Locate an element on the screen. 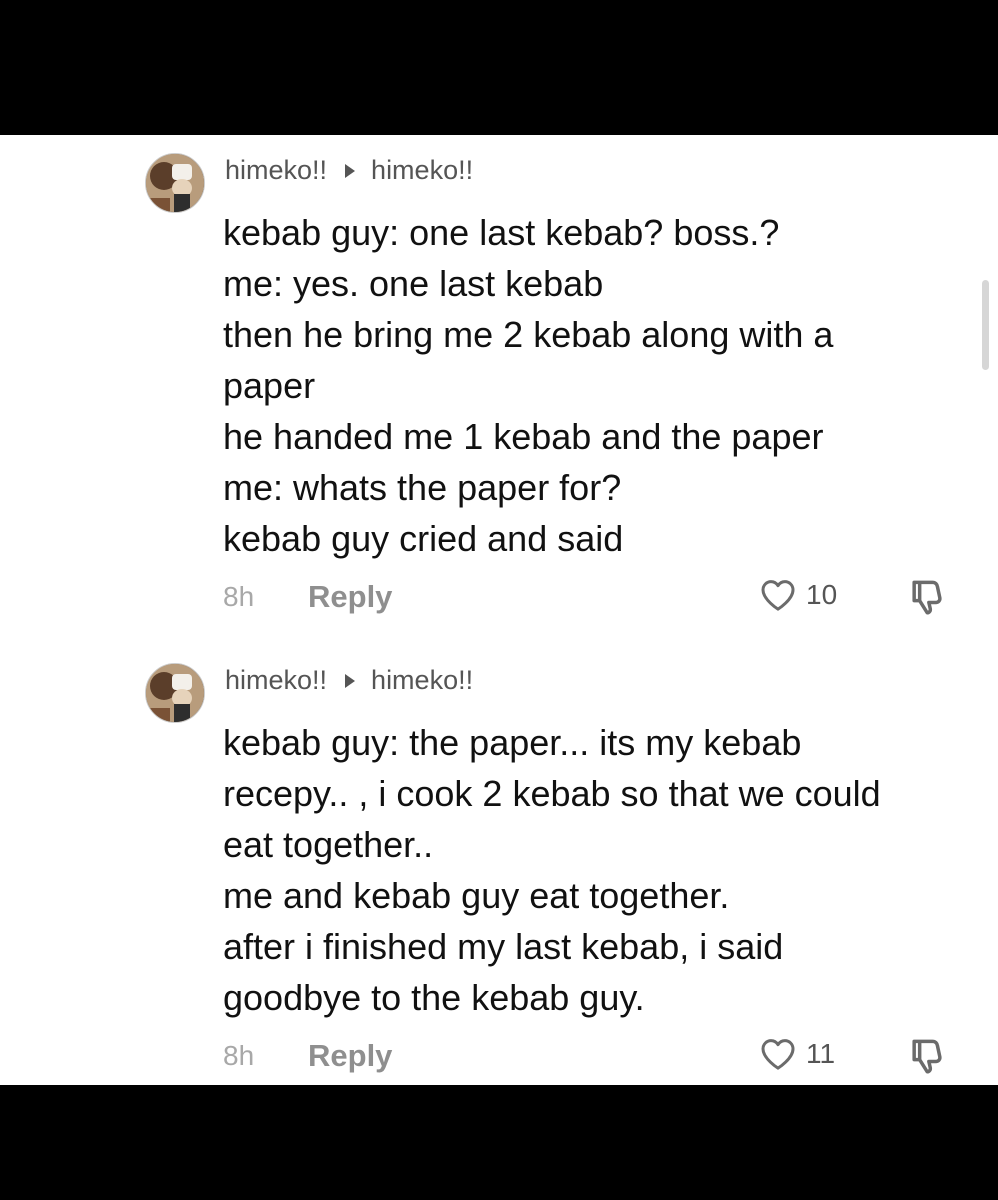 The width and height of the screenshot is (998, 1200). scrollbar is located at coordinates (985, 325).